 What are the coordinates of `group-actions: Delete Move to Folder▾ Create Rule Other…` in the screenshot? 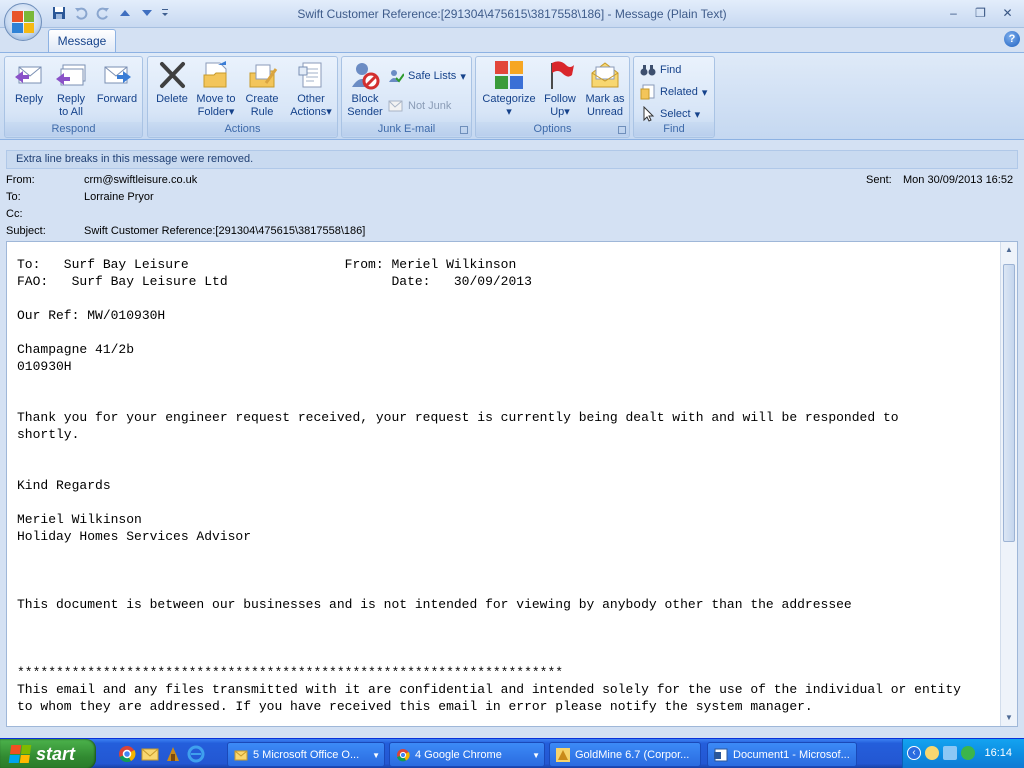 It's located at (242, 97).